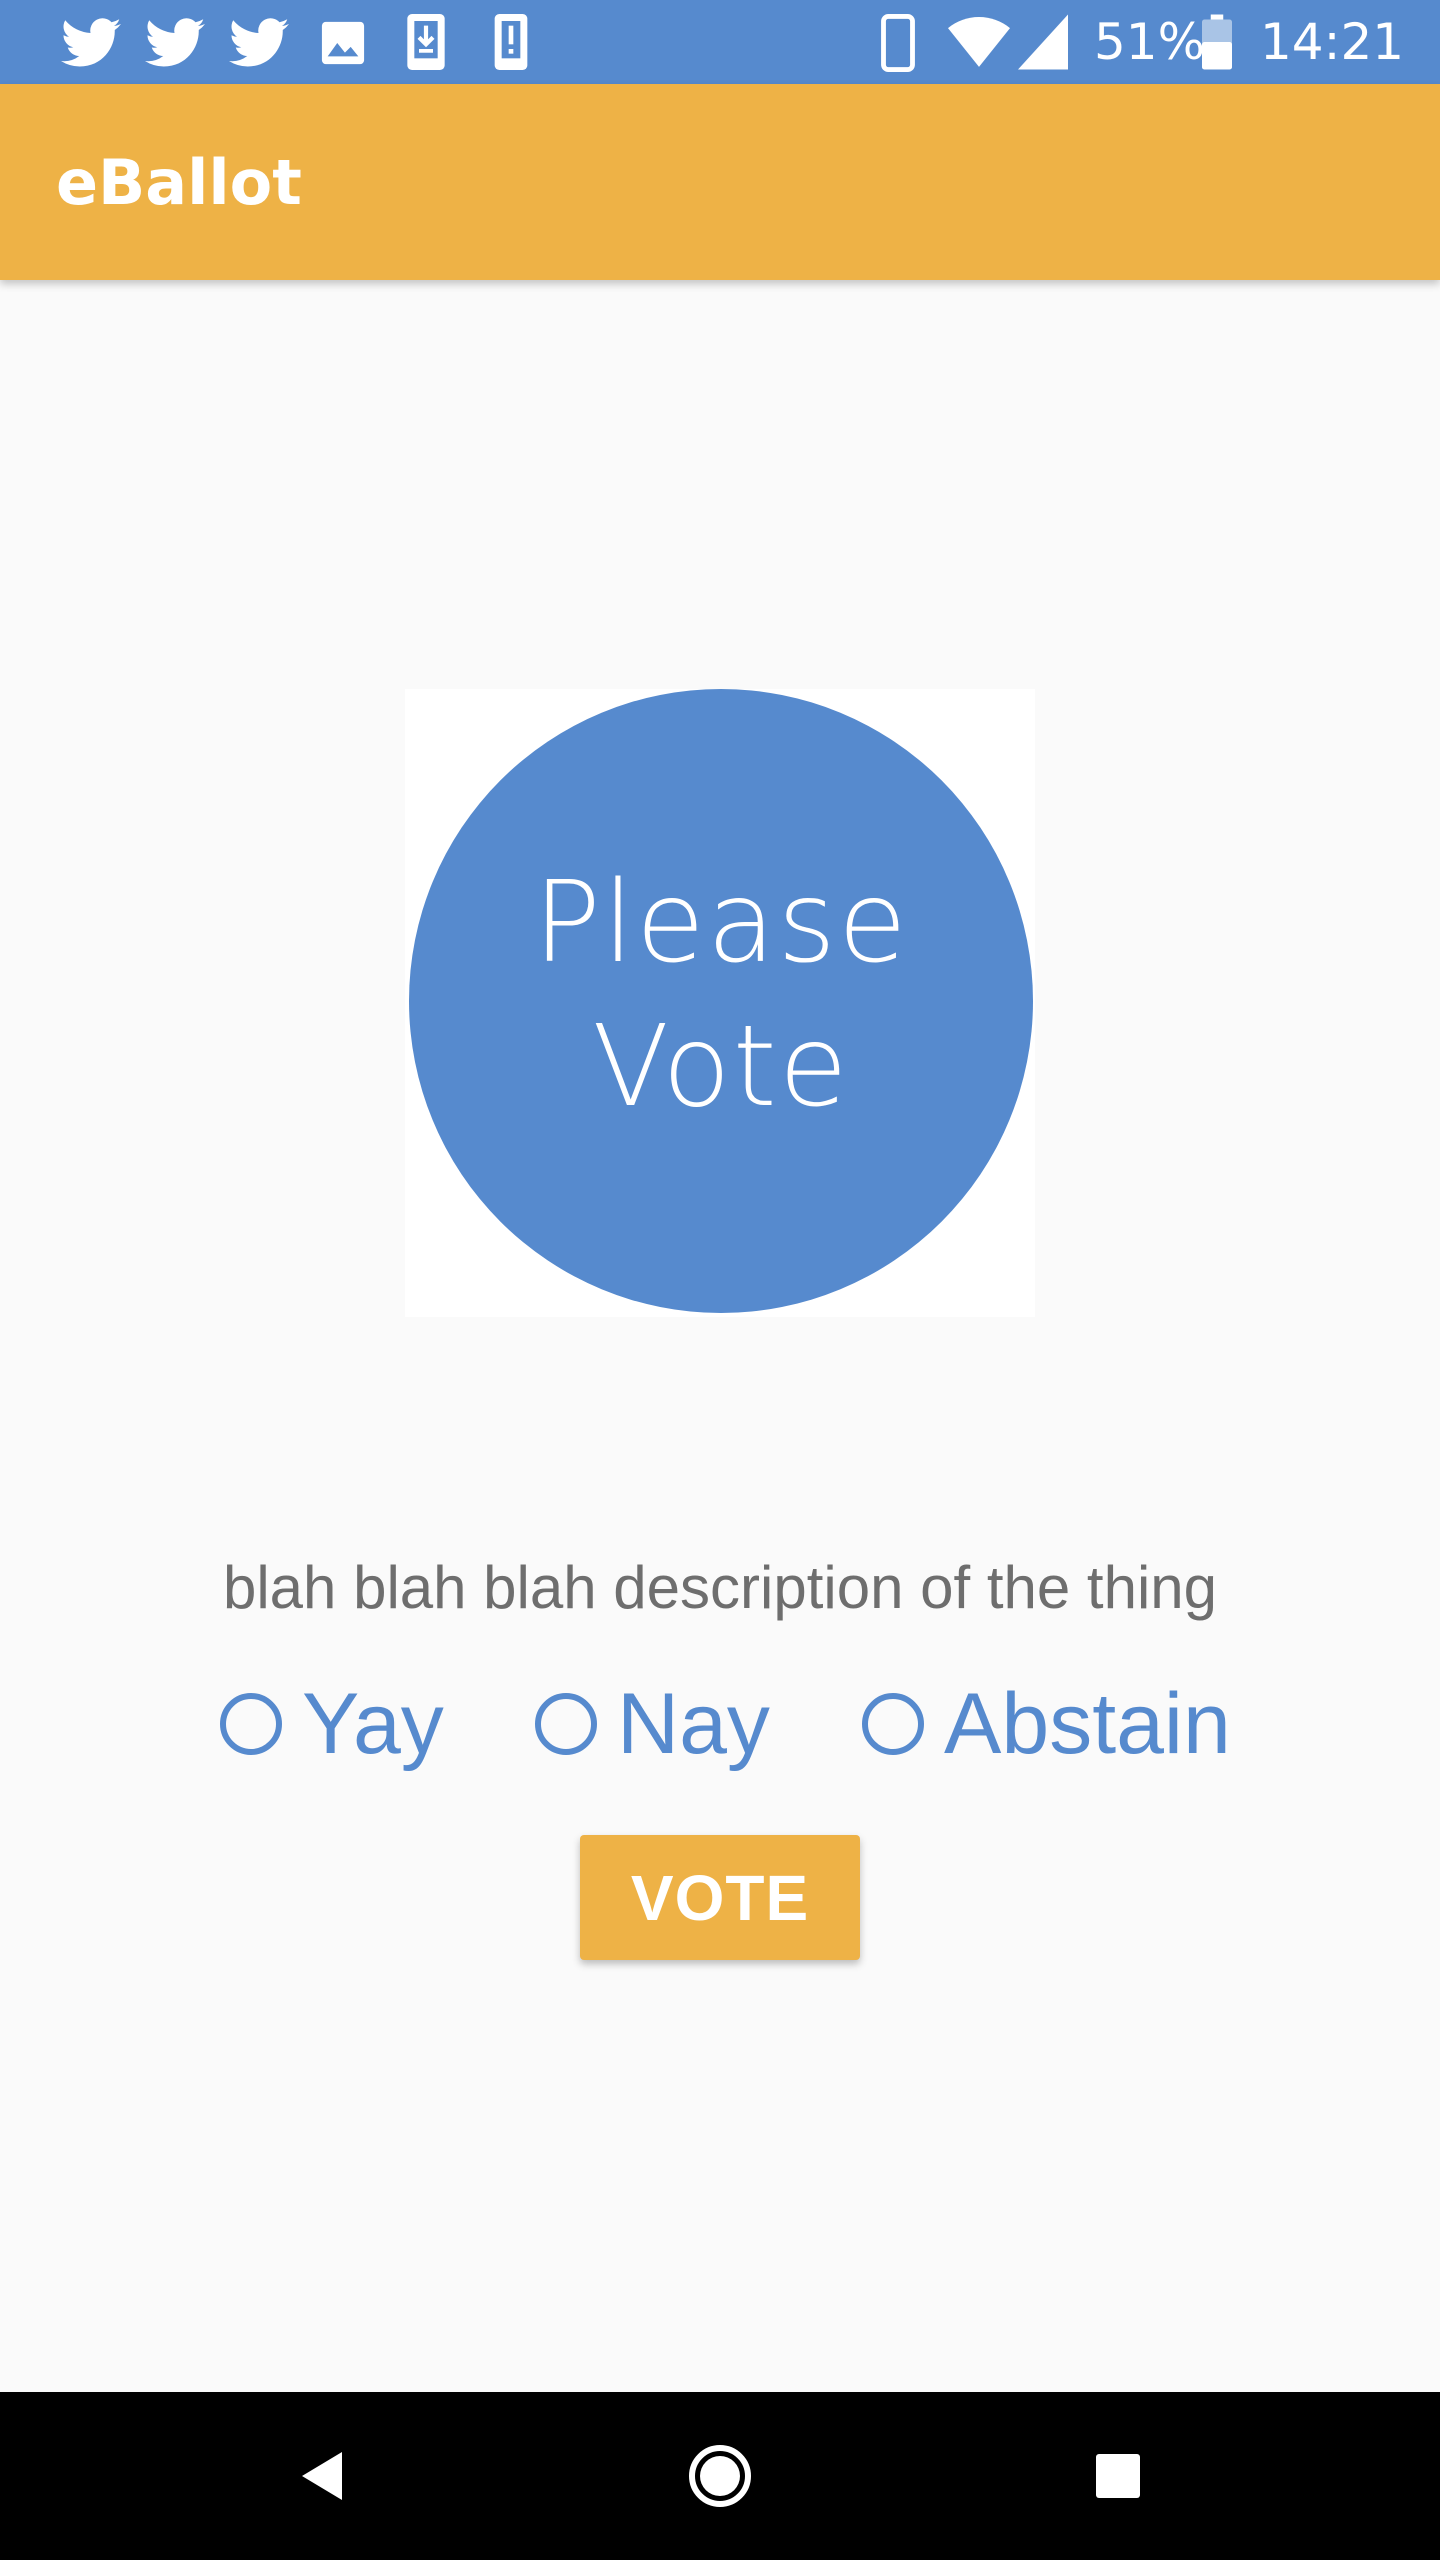 This screenshot has height=2560, width=1440. I want to click on back-icon, so click(320, 2476).